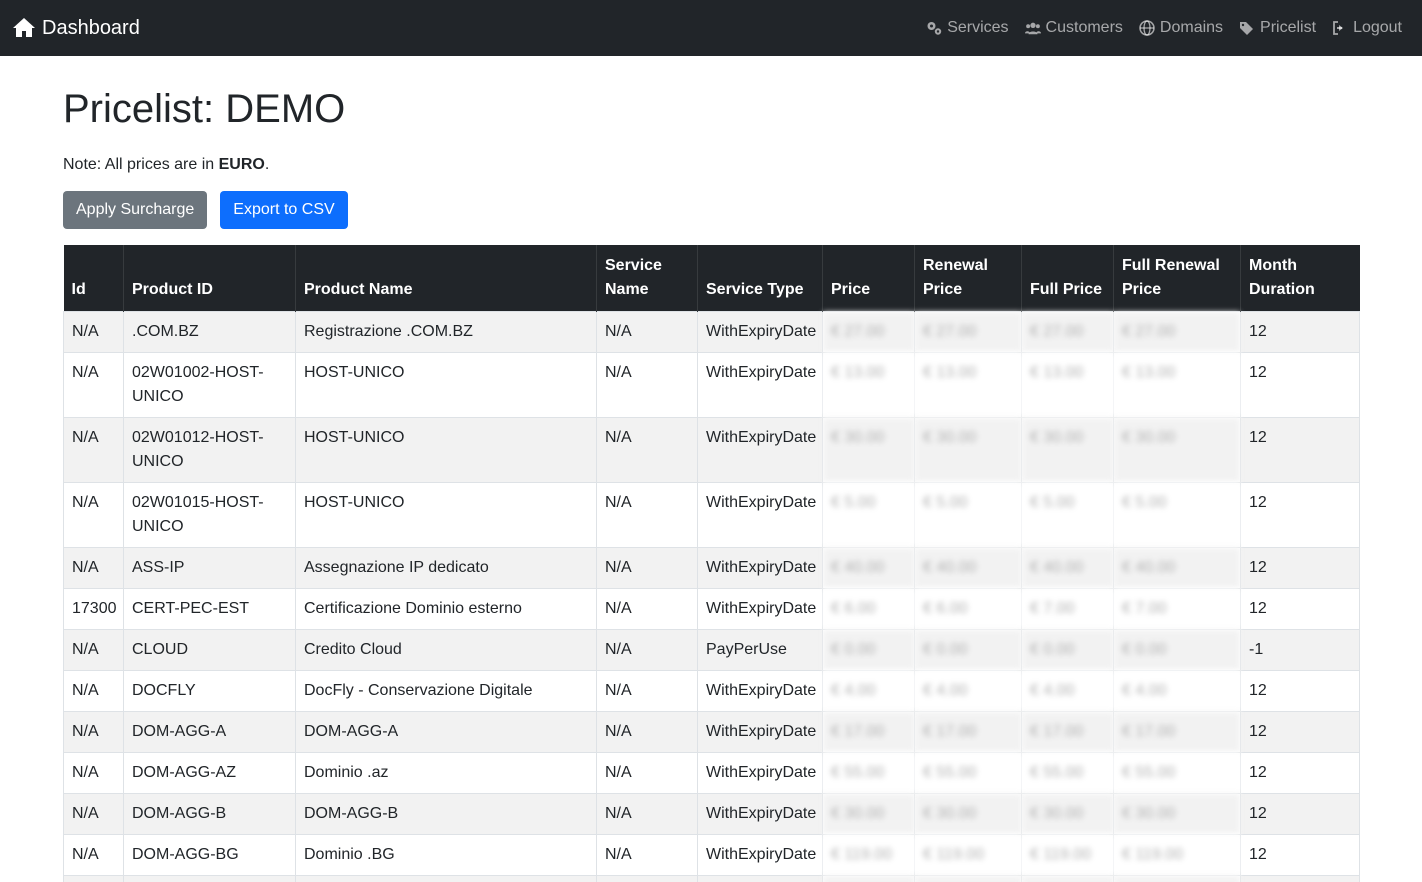  I want to click on table-cell: Certificazione Dominio esterno, so click(446, 608).